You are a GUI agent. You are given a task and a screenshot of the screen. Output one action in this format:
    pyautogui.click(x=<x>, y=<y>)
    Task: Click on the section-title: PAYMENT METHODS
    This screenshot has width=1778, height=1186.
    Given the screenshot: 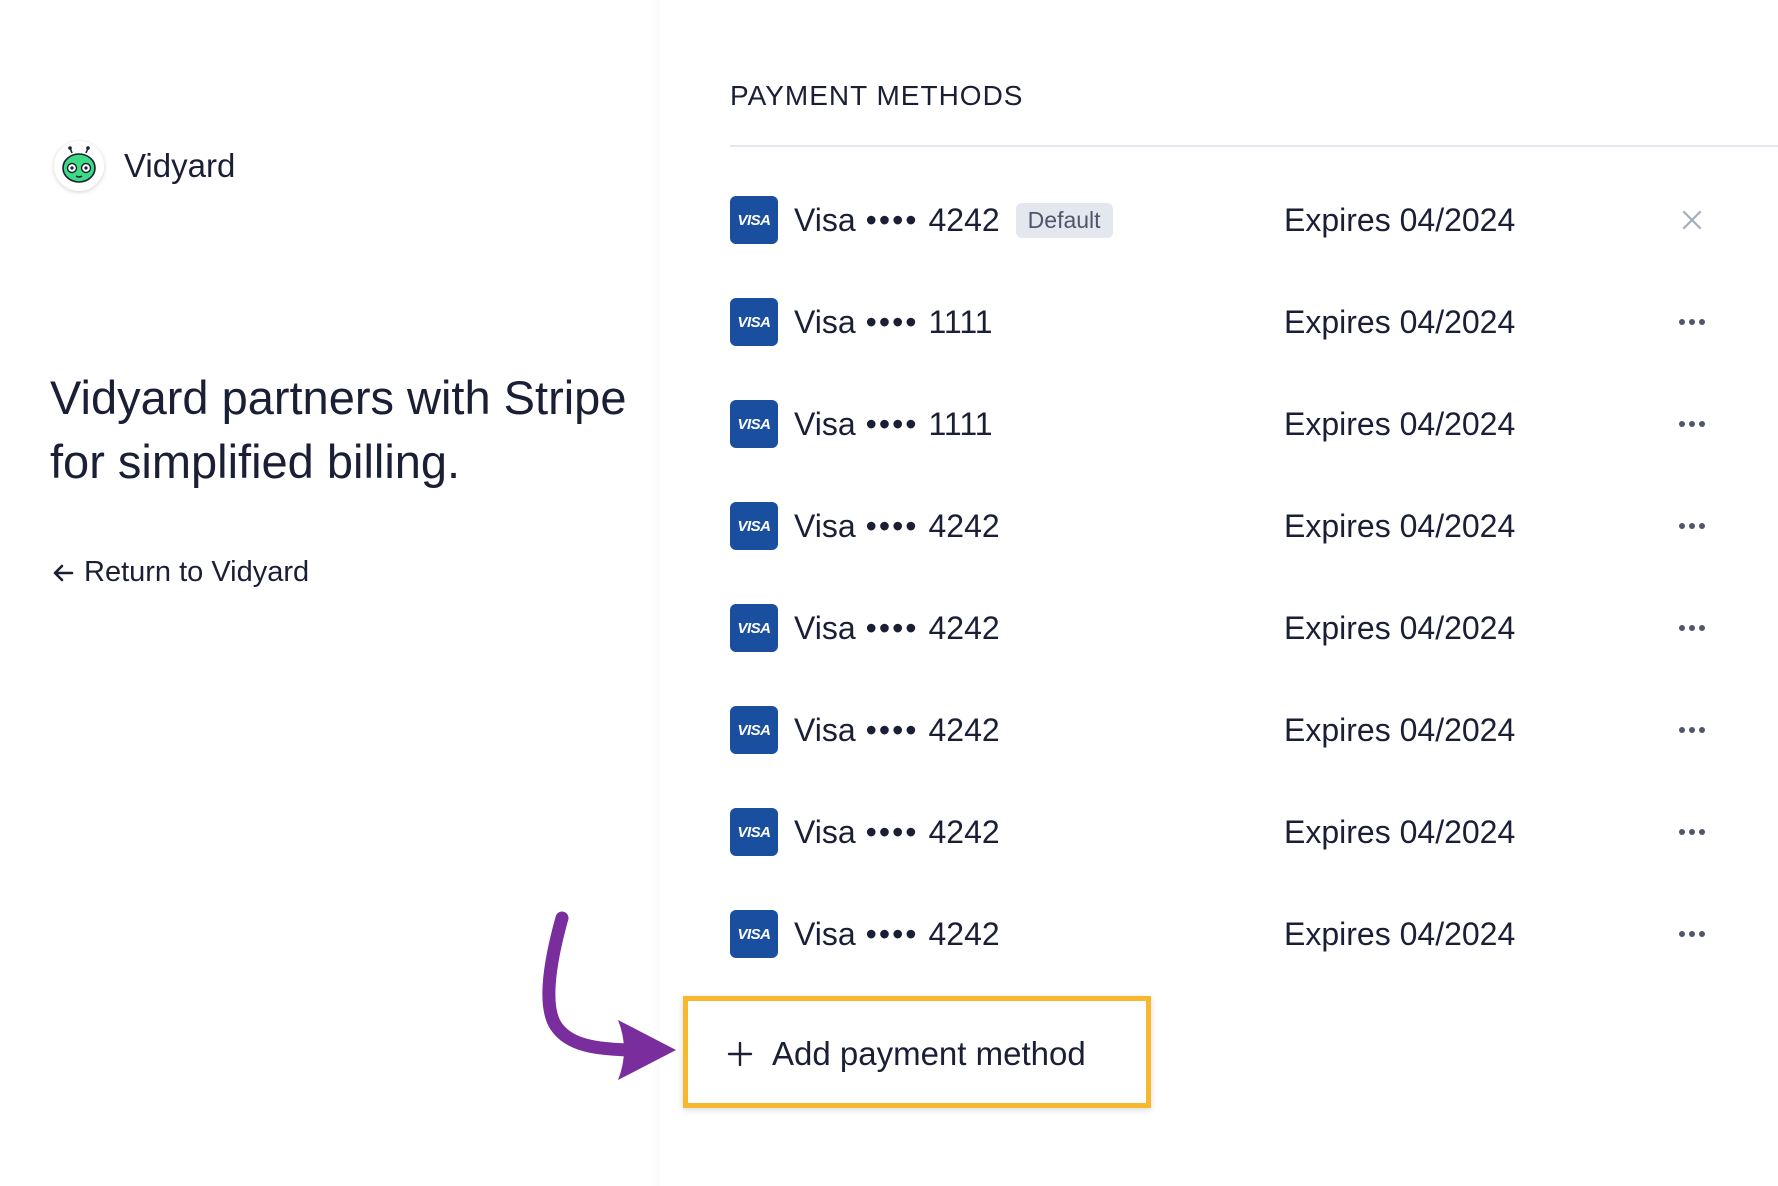 What is the action you would take?
    pyautogui.click(x=877, y=95)
    